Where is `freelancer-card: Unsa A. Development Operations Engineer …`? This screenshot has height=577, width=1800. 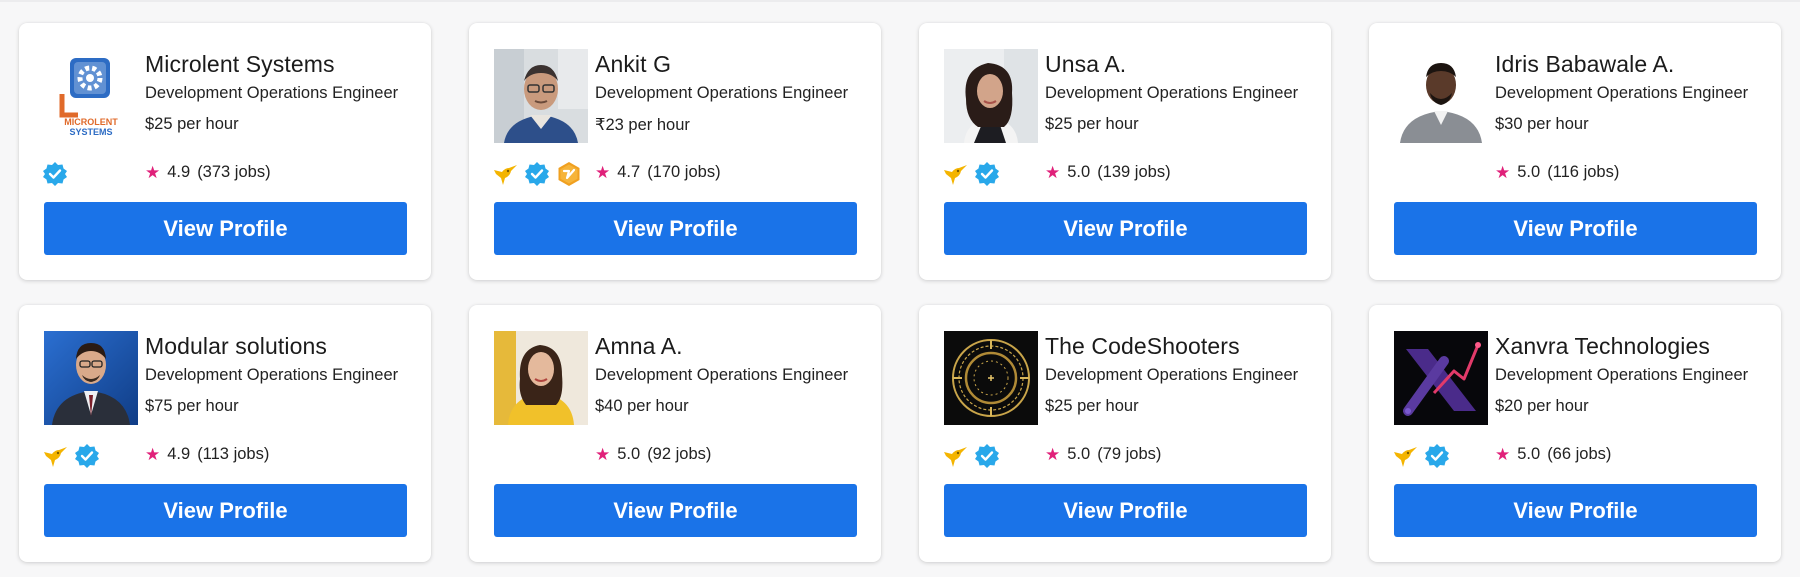
freelancer-card: Unsa A. Development Operations Engineer … is located at coordinates (1125, 151).